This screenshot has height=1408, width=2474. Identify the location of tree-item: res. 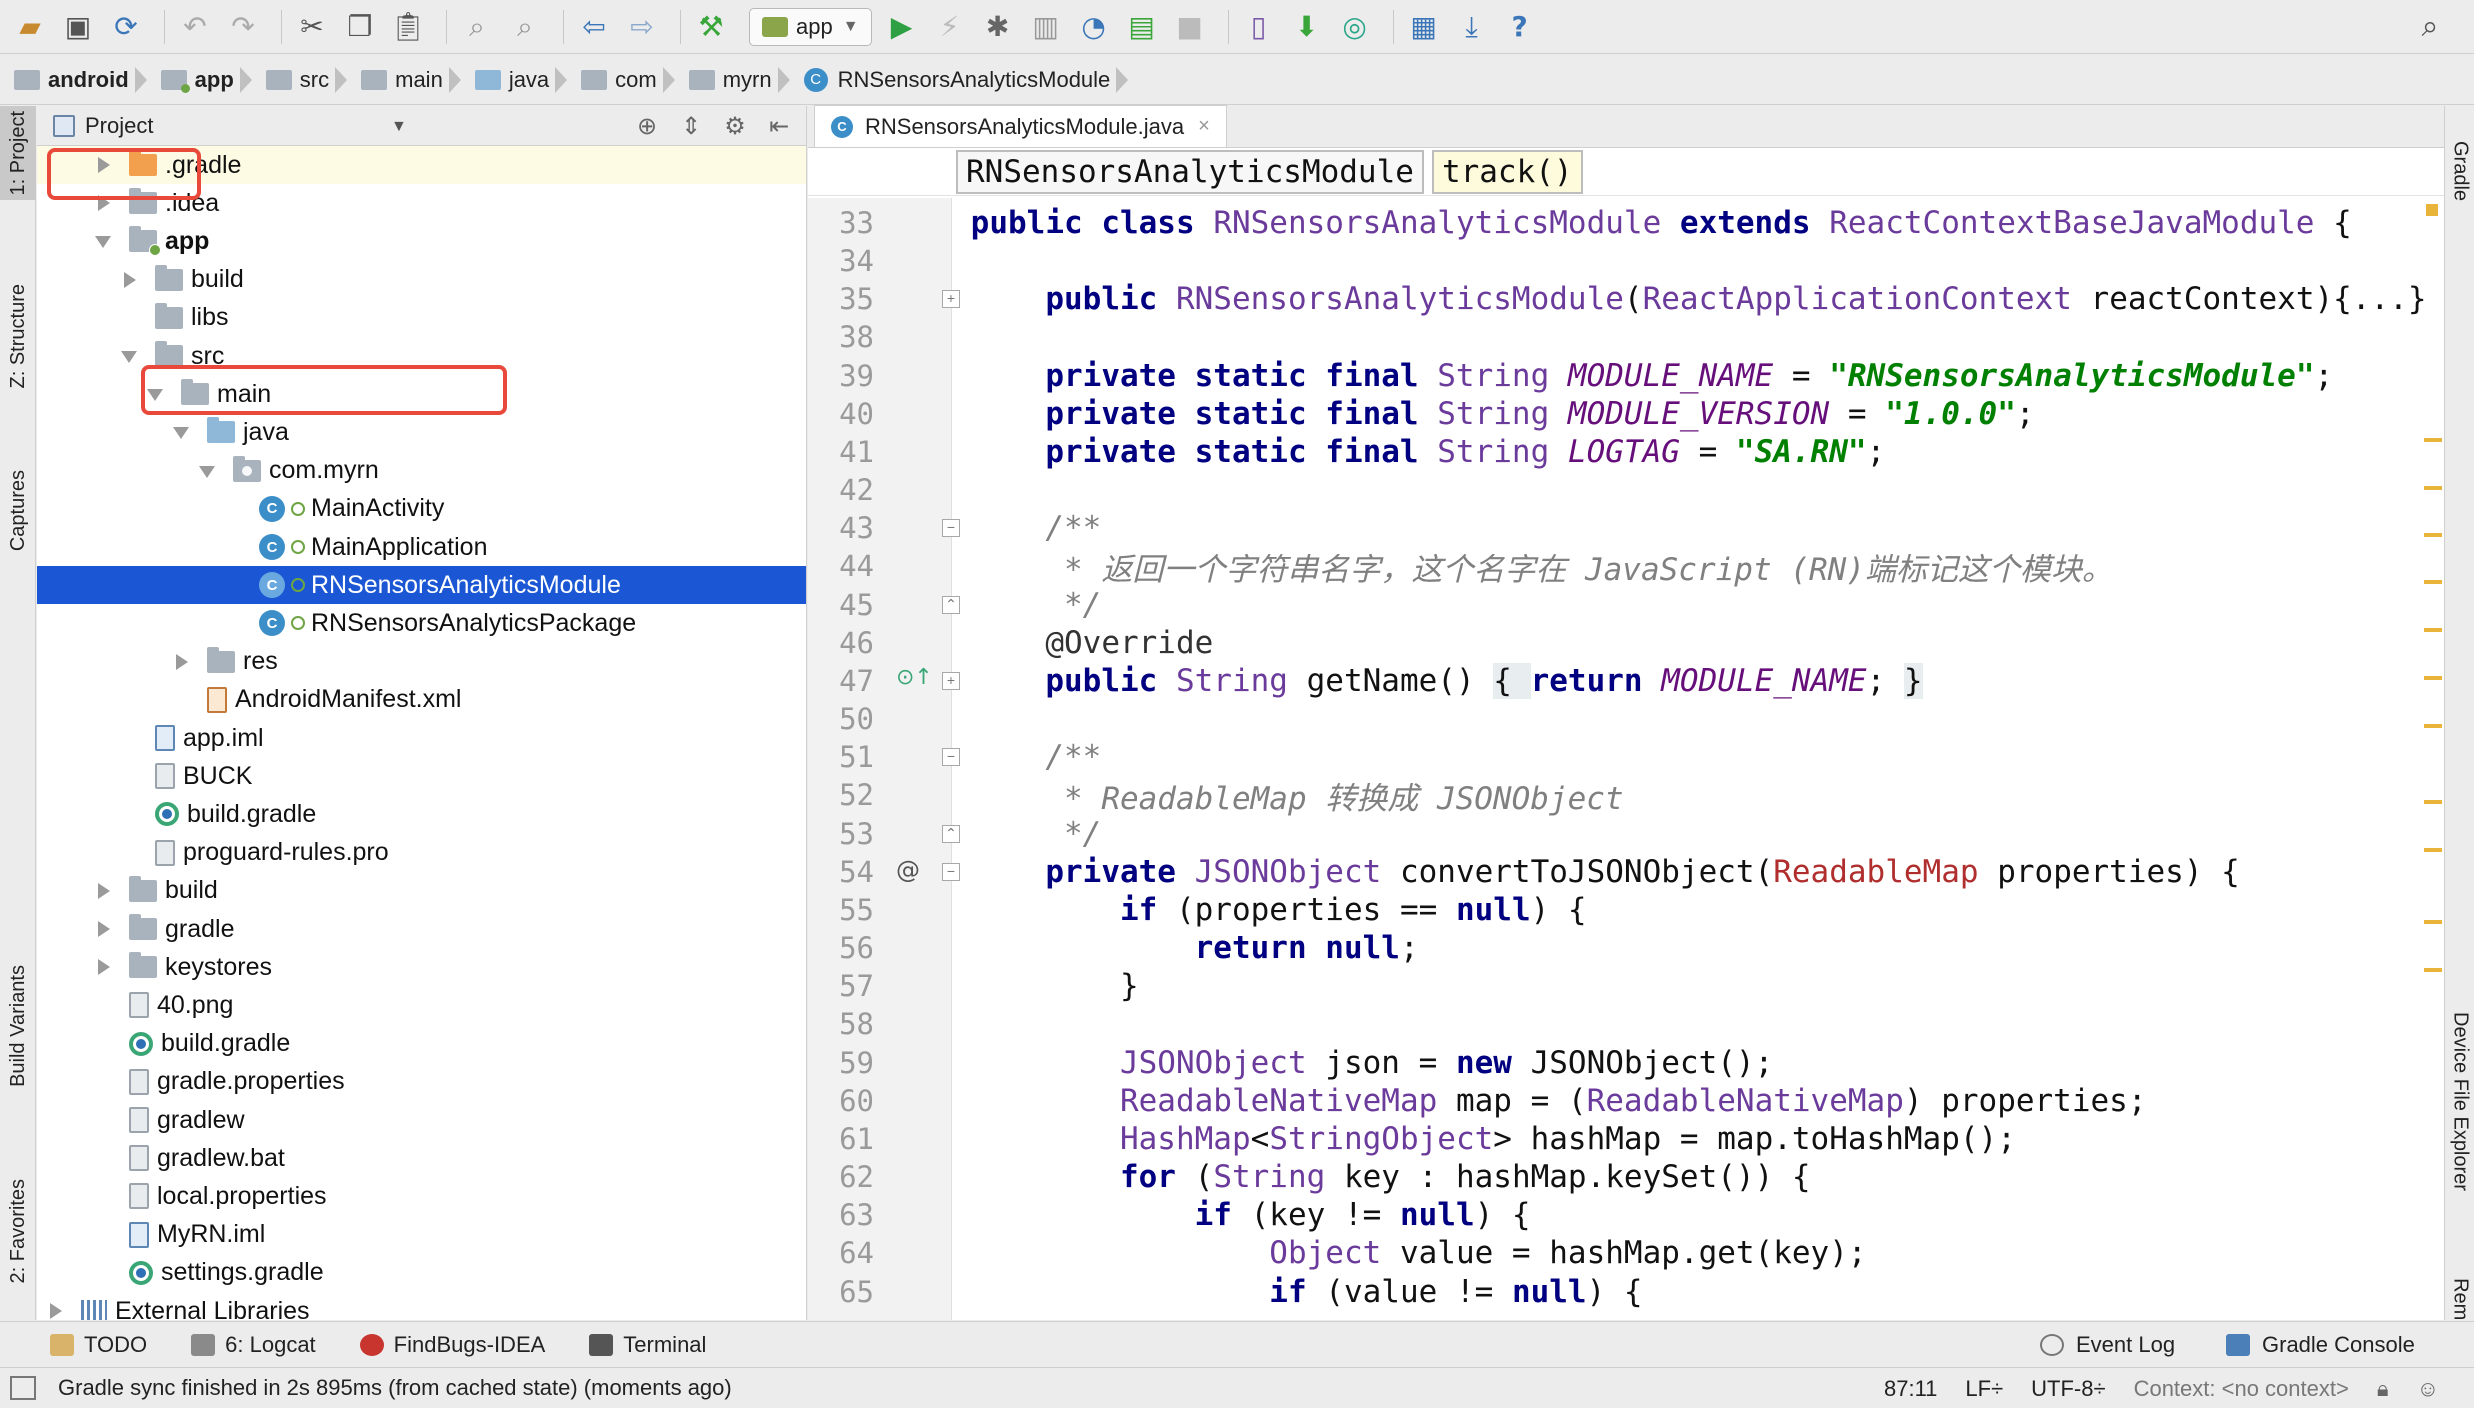
(421, 662).